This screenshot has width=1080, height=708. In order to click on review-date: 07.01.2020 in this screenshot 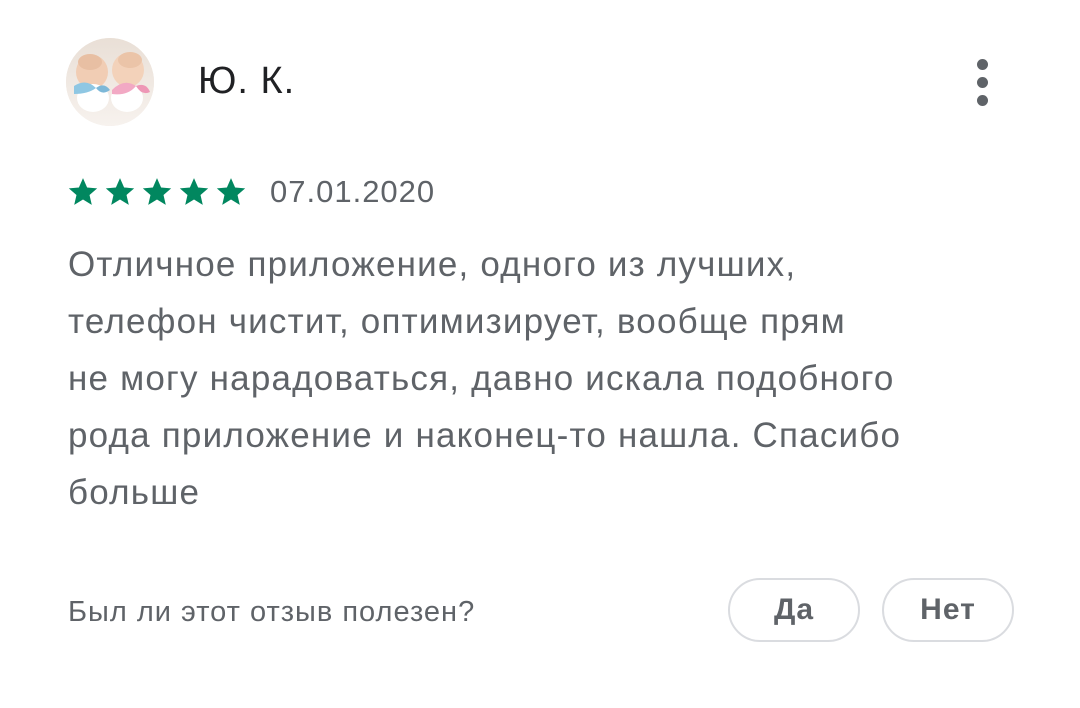, I will do `click(353, 191)`.